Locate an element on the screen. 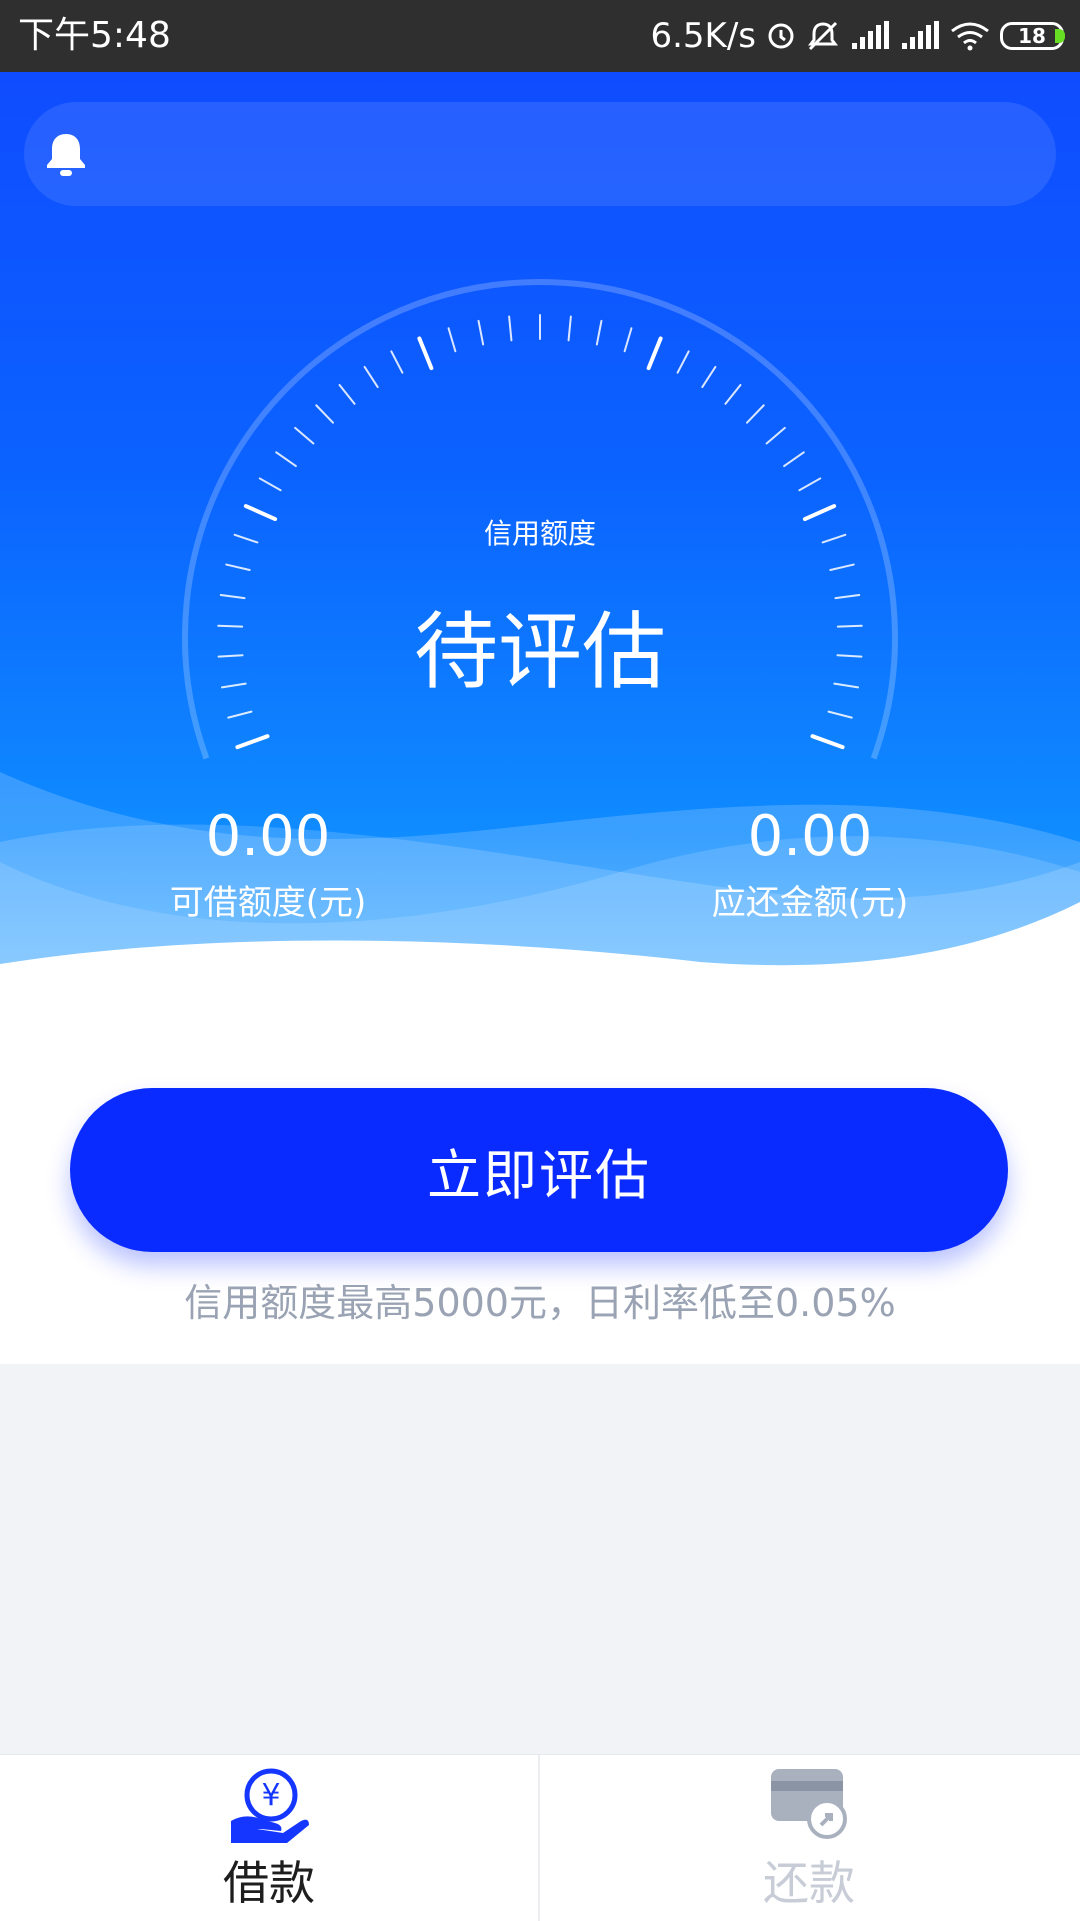  sync-icon is located at coordinates (781, 36).